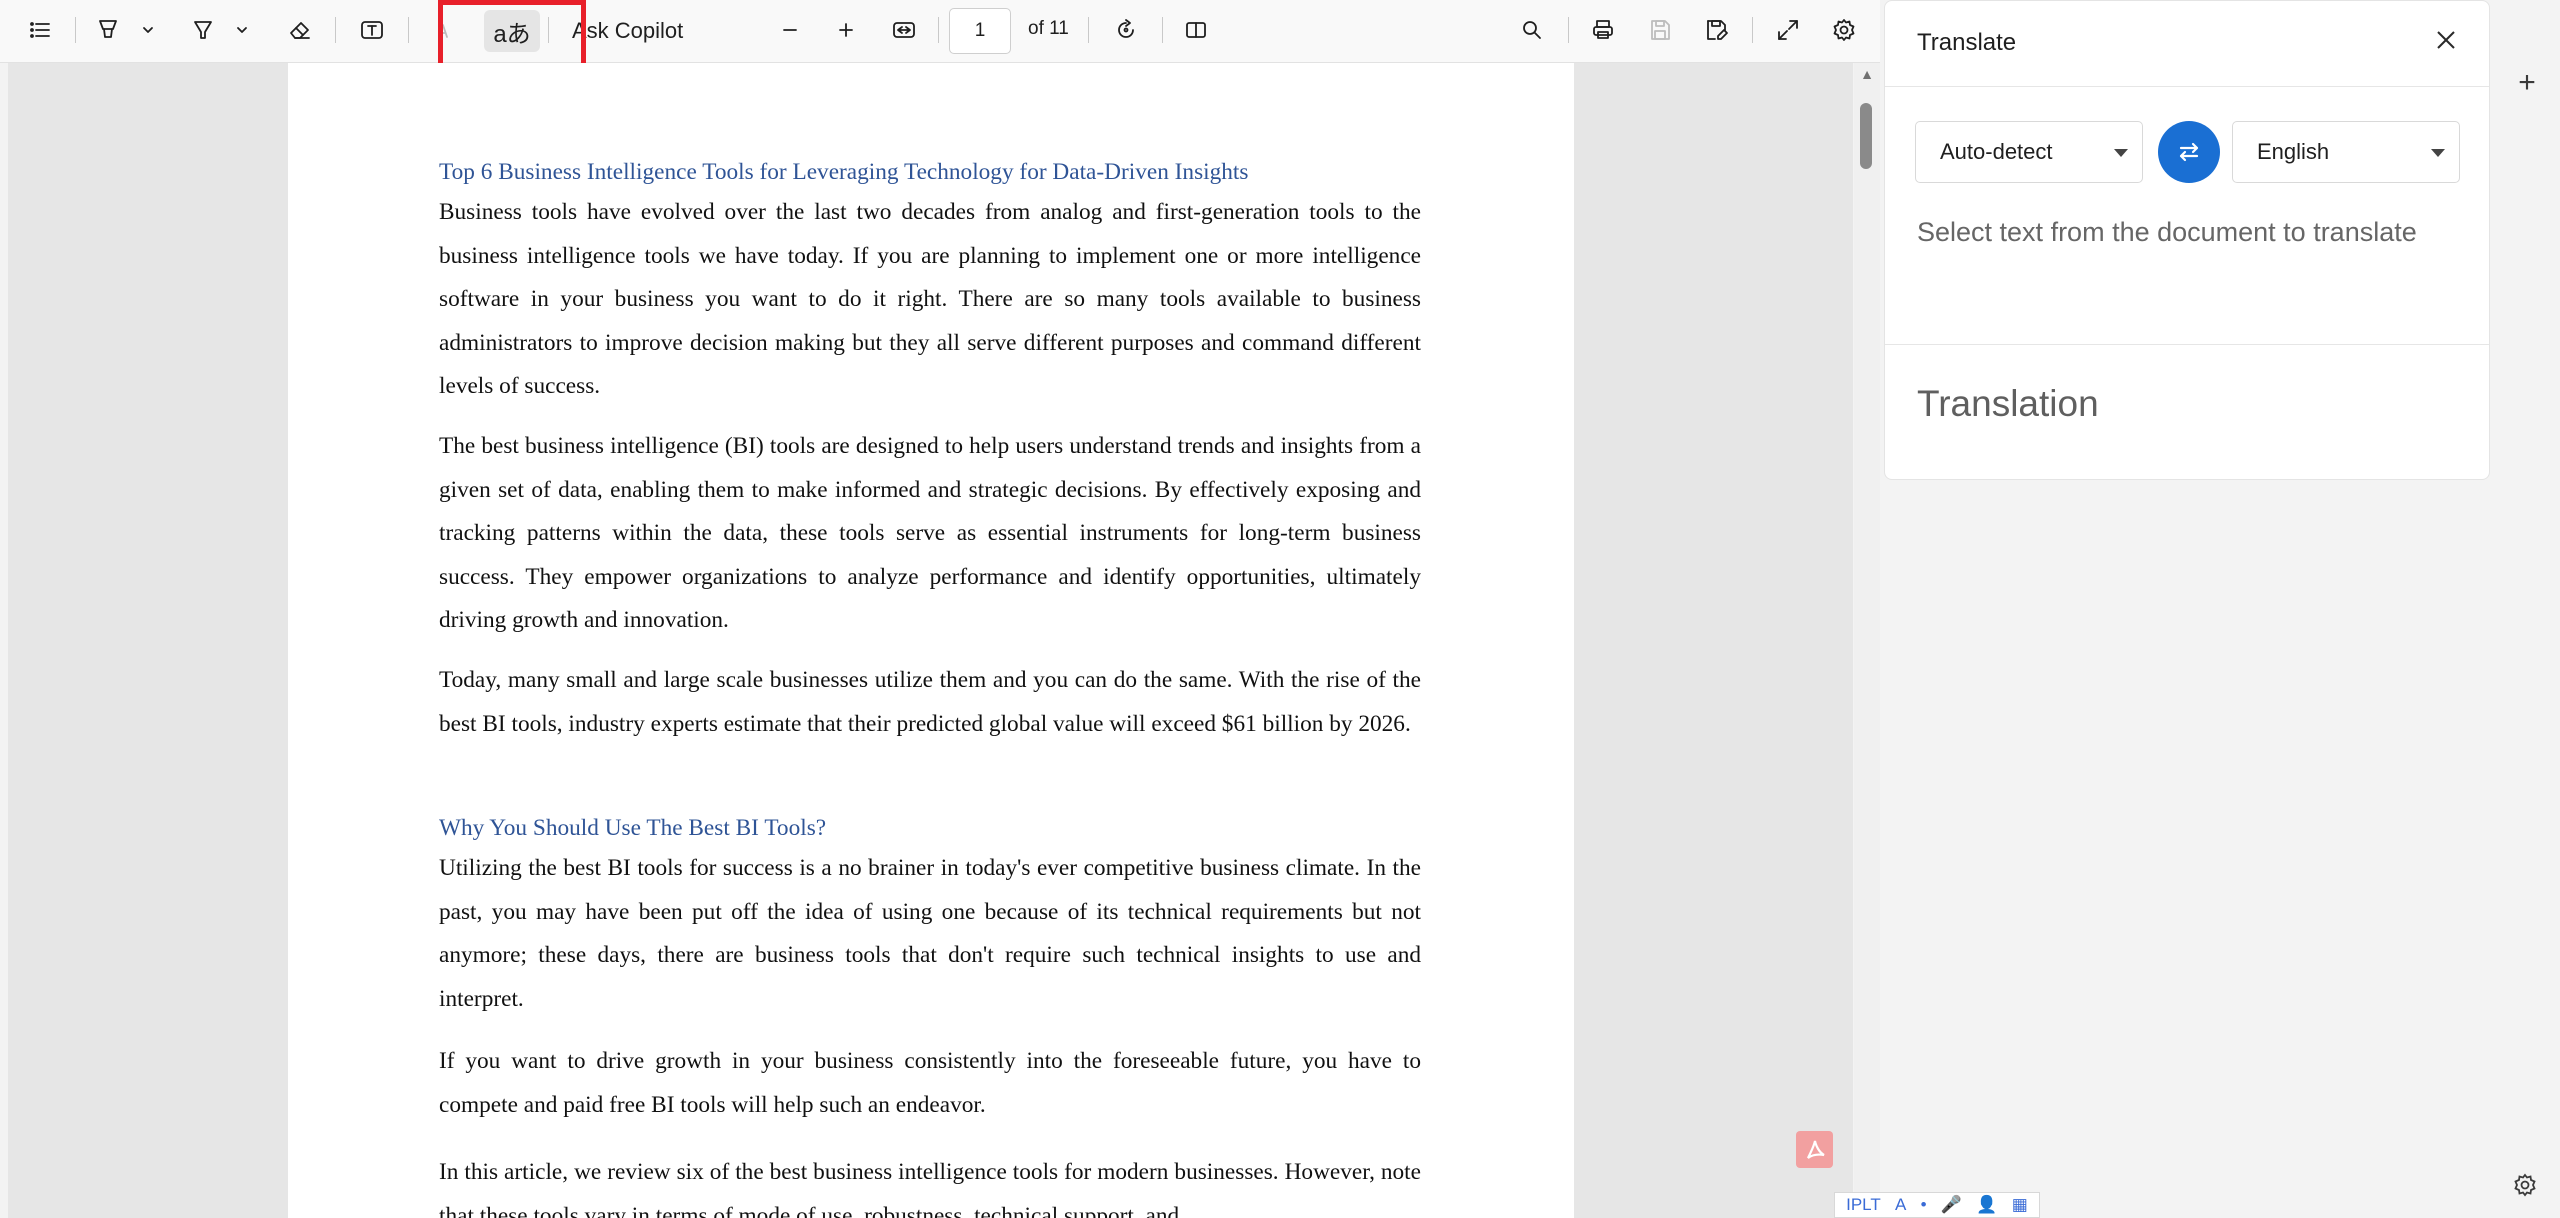 The height and width of the screenshot is (1218, 2560). Describe the element at coordinates (1996, 151) in the screenshot. I see `source-language-value: Auto-detect` at that location.